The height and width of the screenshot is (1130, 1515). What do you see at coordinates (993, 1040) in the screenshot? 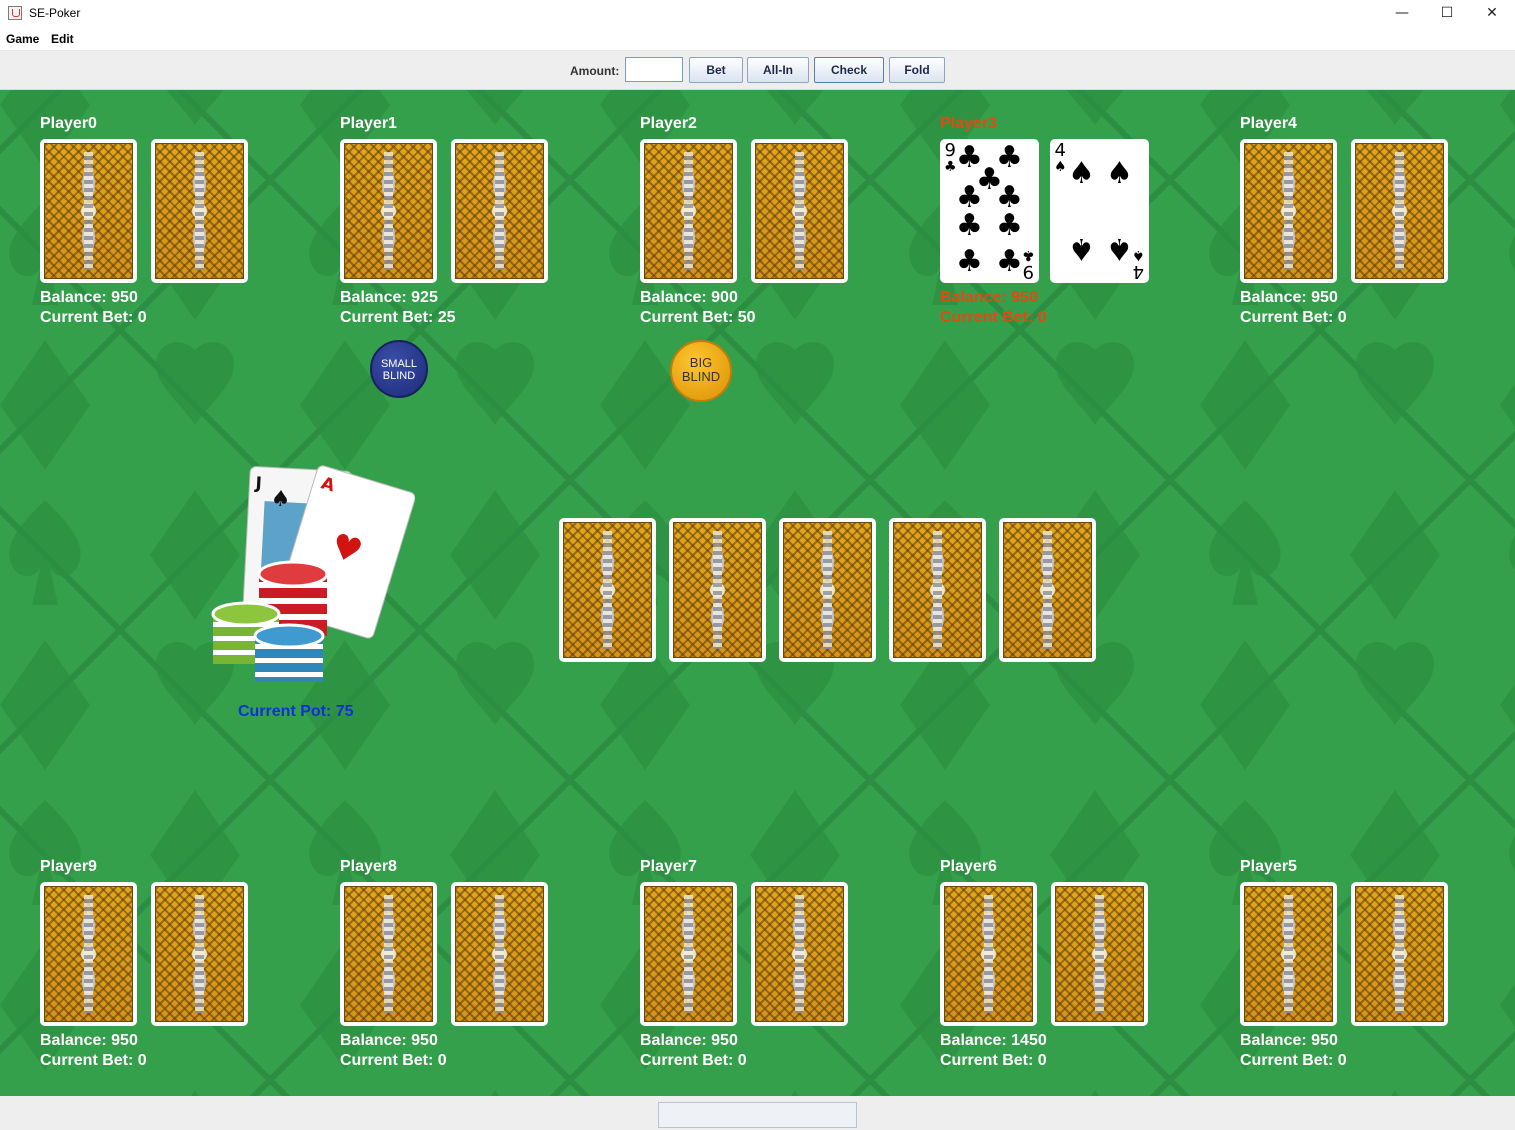
I see `player-balance: Balance: 1450` at bounding box center [993, 1040].